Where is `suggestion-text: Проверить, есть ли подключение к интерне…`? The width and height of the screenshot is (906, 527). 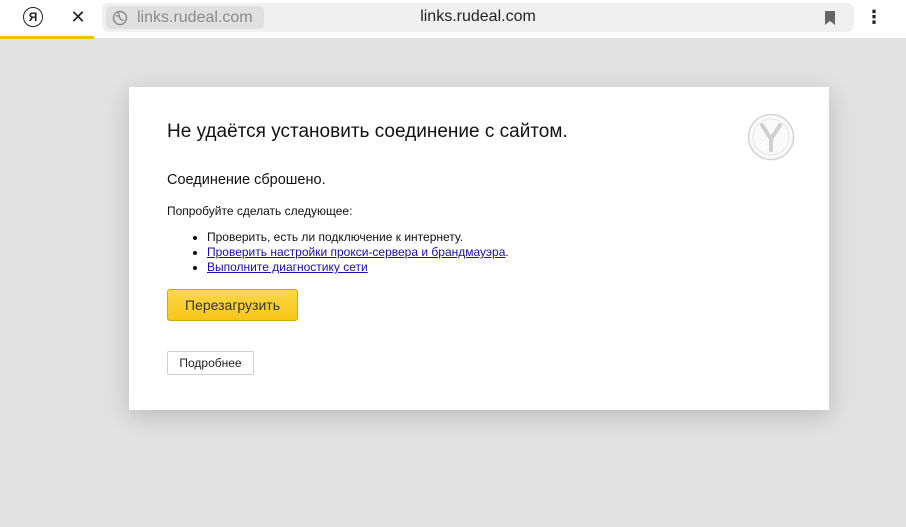
suggestion-text: Проверить, есть ли подключение к интерне… is located at coordinates (335, 237).